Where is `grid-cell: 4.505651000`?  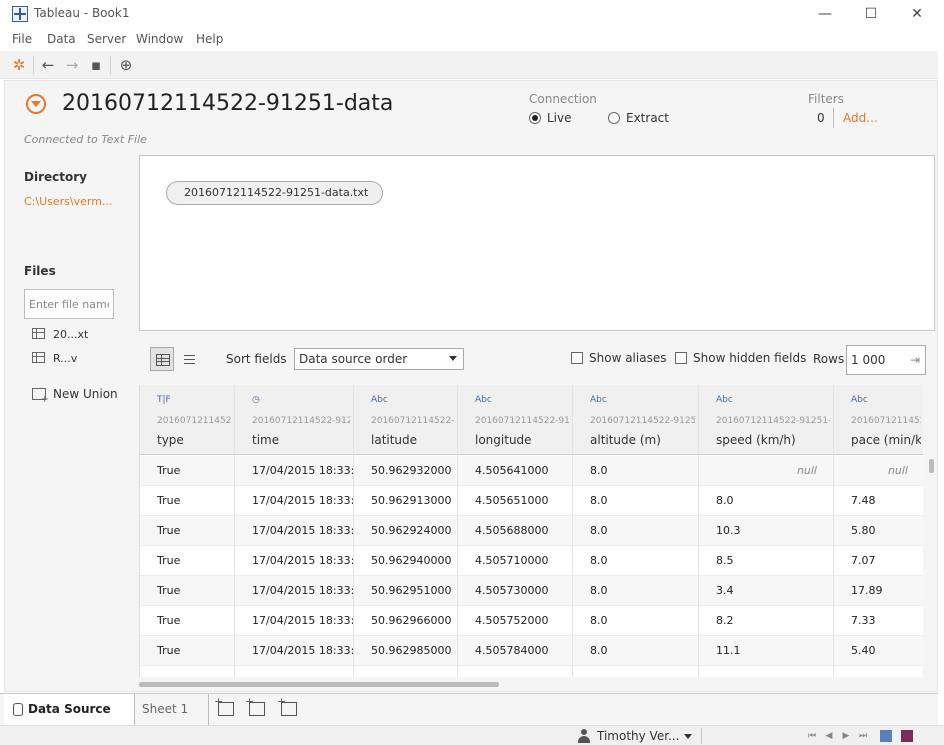
grid-cell: 4.505651000 is located at coordinates (515, 501).